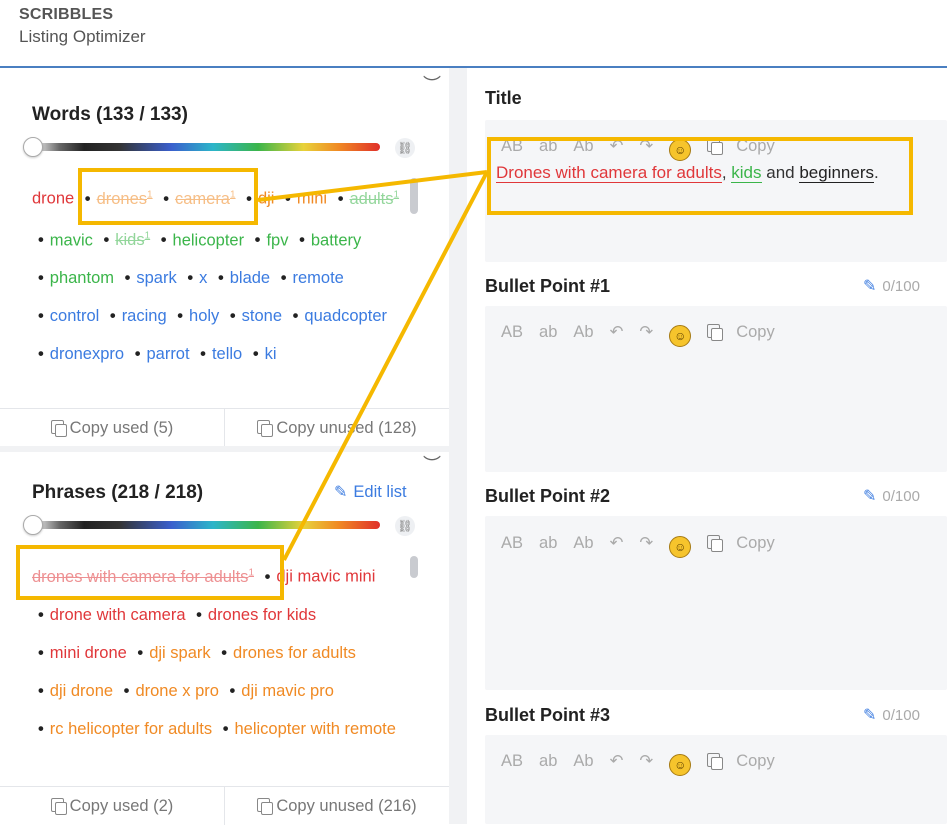  I want to click on connector-line-phrases, so click(385, 366).